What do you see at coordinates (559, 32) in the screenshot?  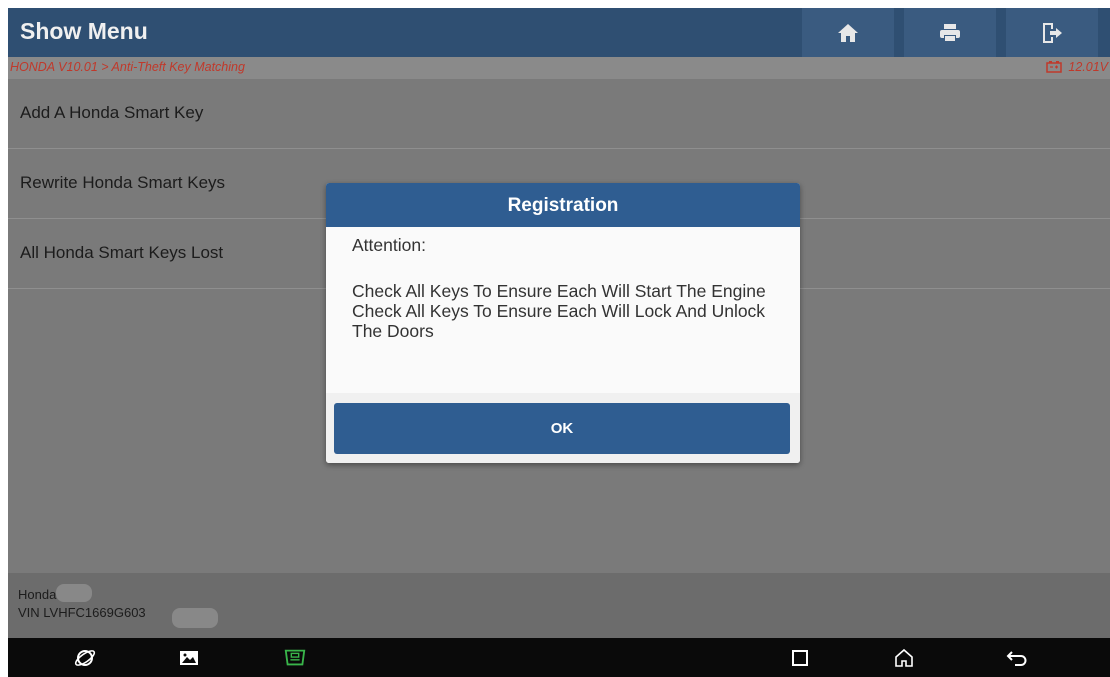 I see `top-bar: Show Menu` at bounding box center [559, 32].